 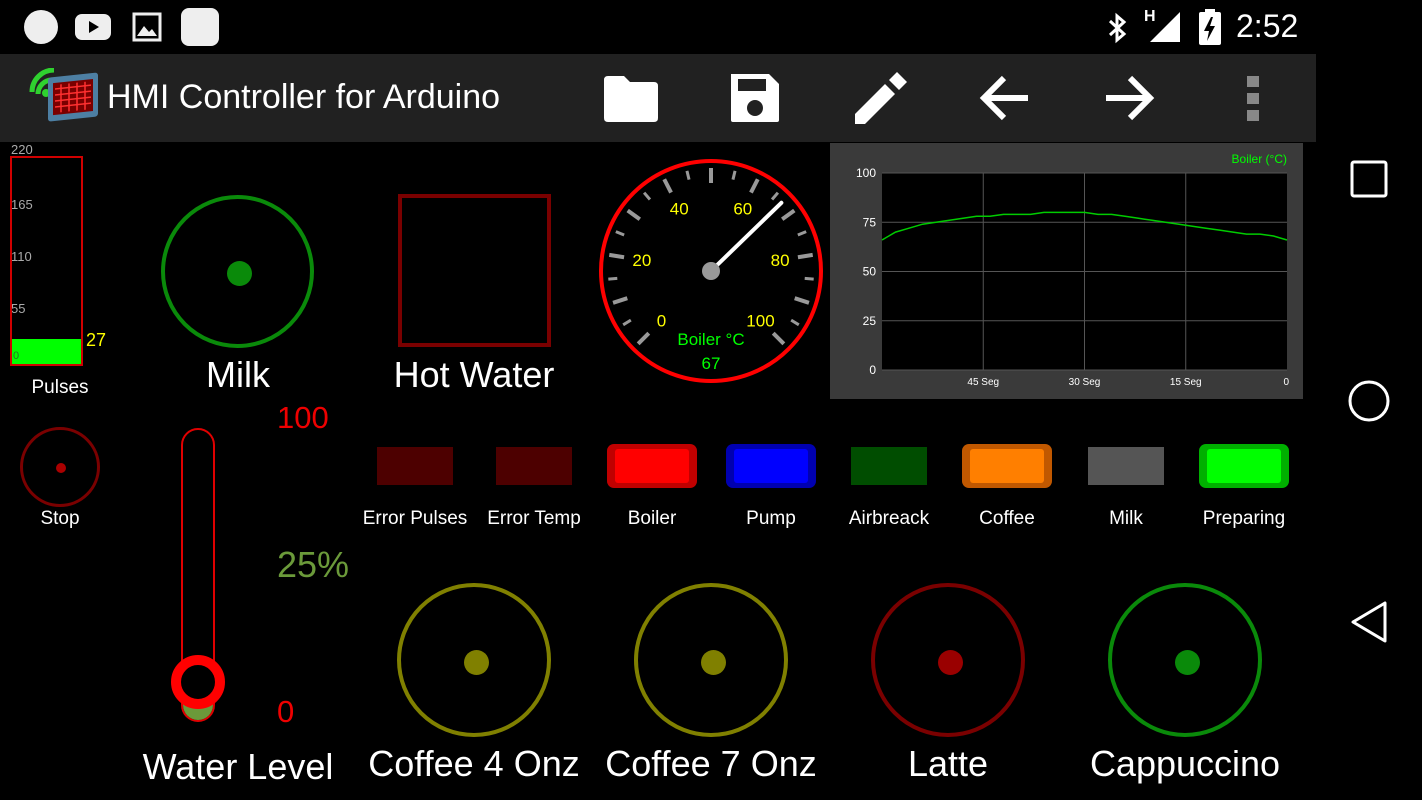 What do you see at coordinates (93, 27) in the screenshot?
I see `youtube-icon` at bounding box center [93, 27].